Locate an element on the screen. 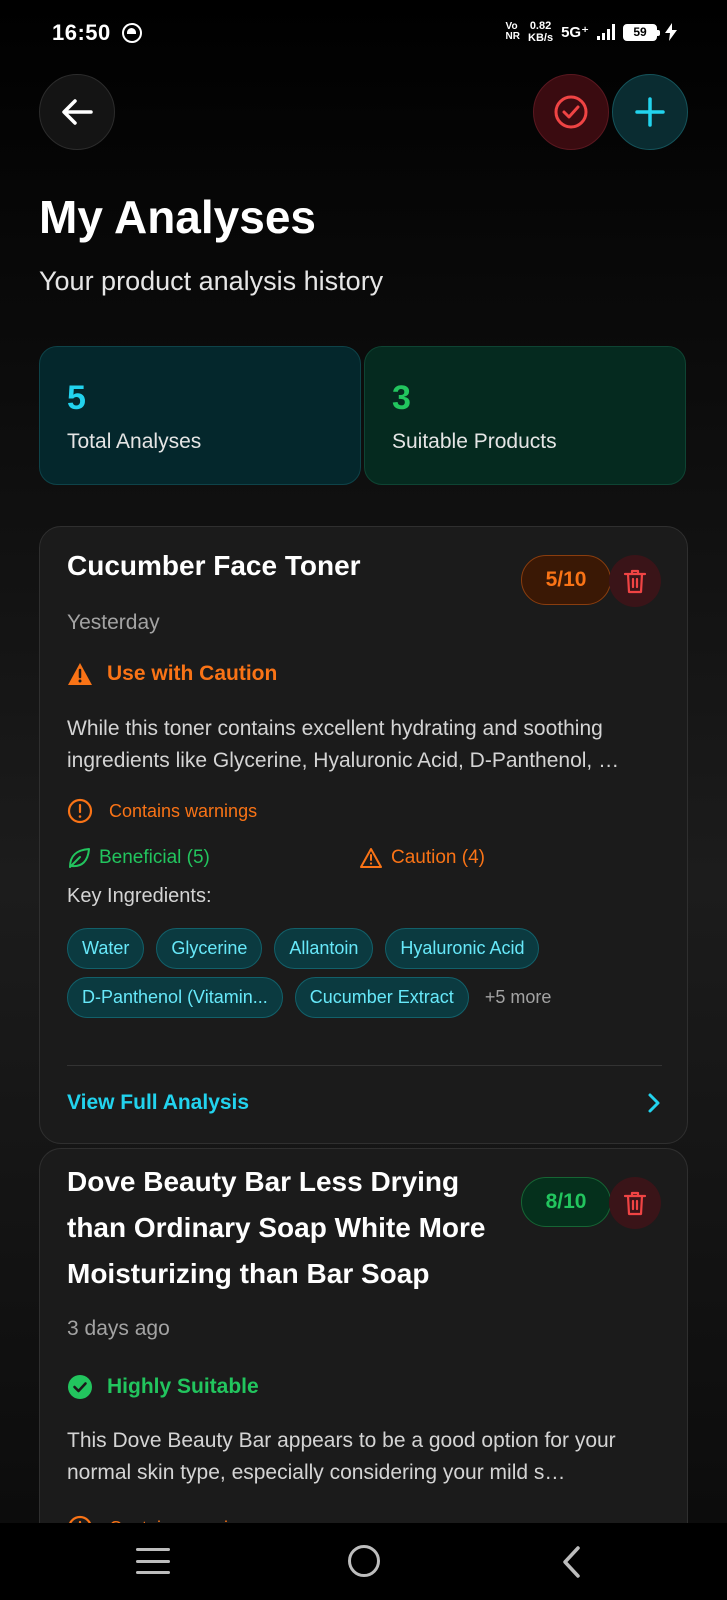  ingredient-chip: Glycerine is located at coordinates (209, 948).